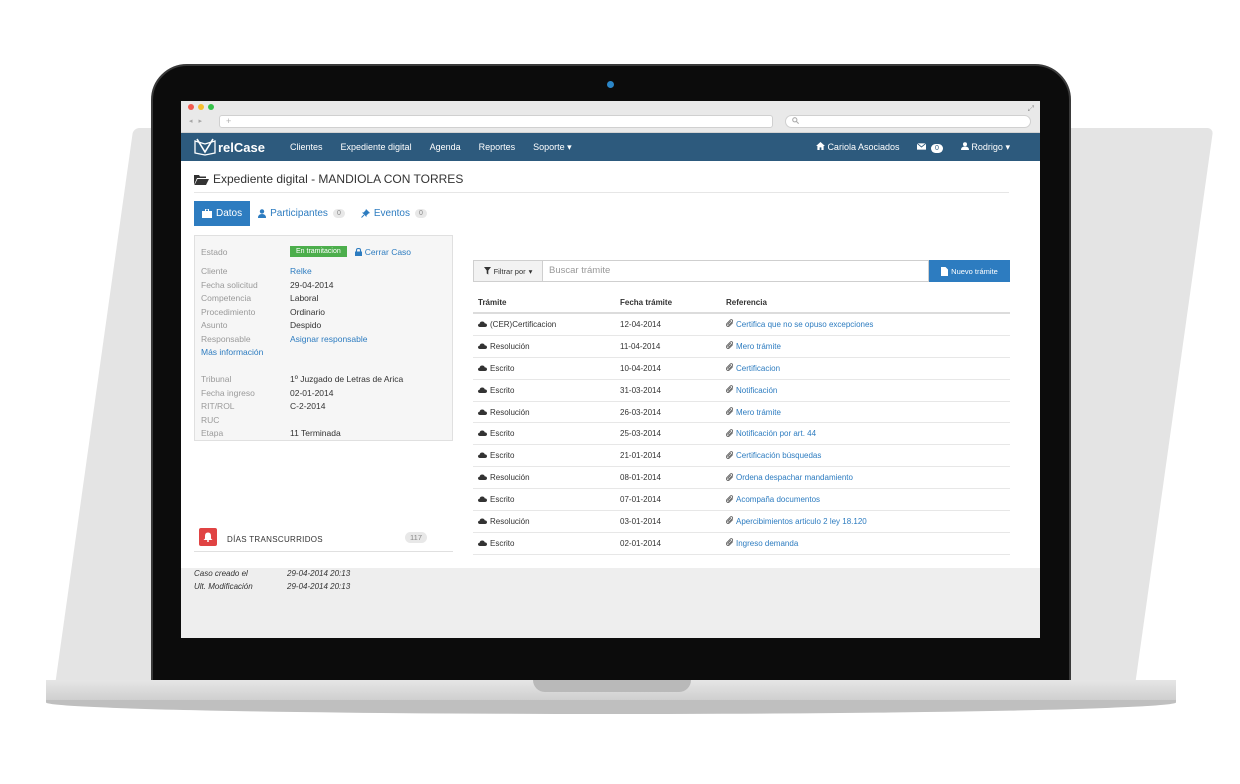 The image size is (1240, 784). What do you see at coordinates (758, 368) in the screenshot?
I see `referencia-link: Certificacion` at bounding box center [758, 368].